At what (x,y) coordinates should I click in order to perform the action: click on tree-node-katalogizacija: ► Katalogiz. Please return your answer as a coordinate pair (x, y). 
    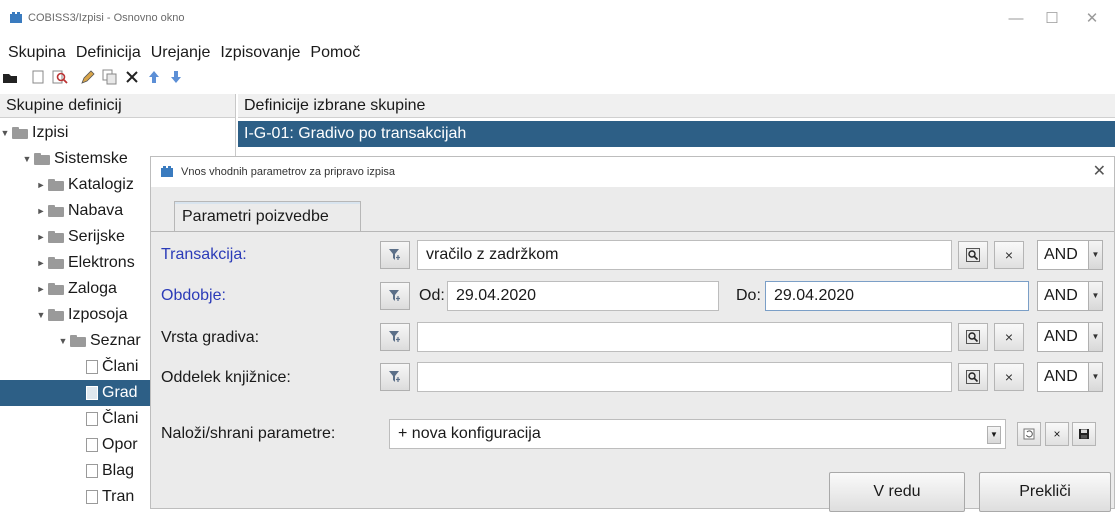
    Looking at the image, I should click on (85, 185).